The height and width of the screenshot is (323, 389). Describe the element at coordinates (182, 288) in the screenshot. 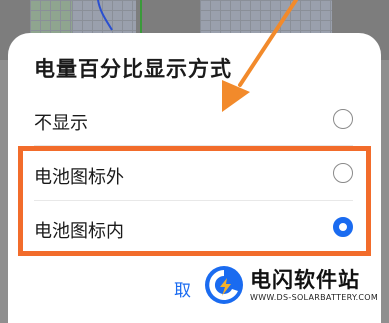

I see `cancel-button: 取` at that location.